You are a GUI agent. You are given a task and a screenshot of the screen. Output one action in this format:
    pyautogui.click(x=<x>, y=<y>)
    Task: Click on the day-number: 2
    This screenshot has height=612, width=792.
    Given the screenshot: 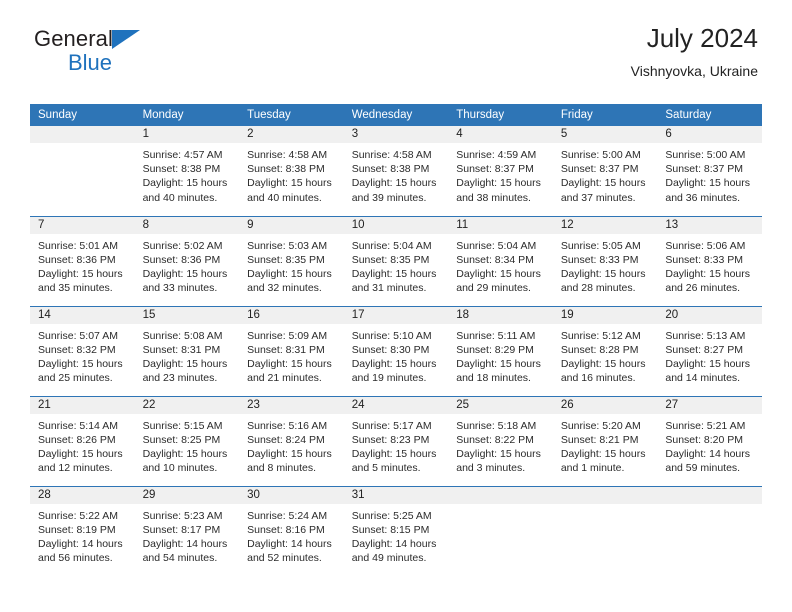 What is the action you would take?
    pyautogui.click(x=291, y=134)
    